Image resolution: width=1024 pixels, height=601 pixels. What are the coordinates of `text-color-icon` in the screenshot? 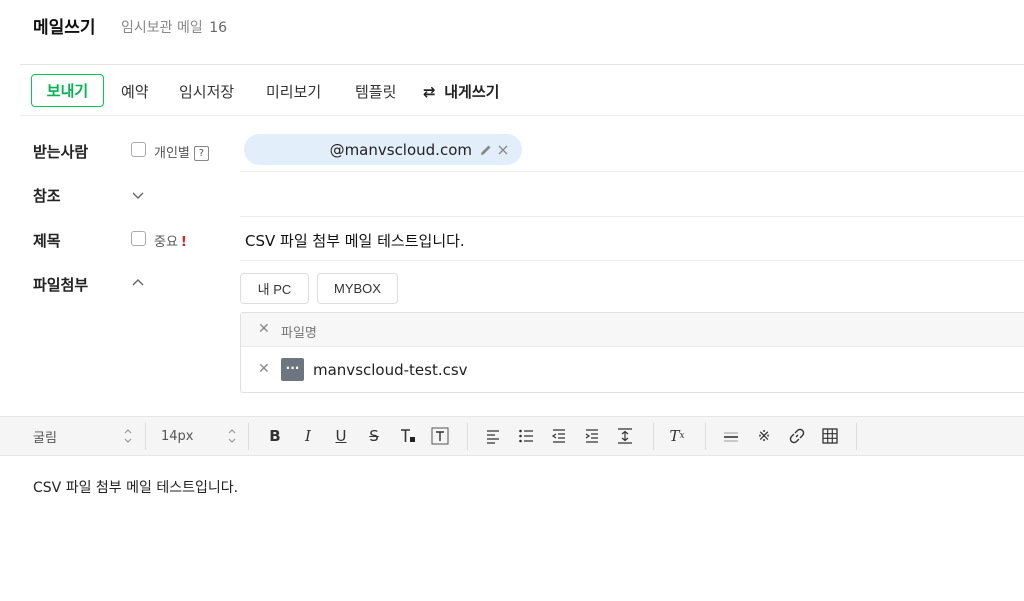 It's located at (408, 436).